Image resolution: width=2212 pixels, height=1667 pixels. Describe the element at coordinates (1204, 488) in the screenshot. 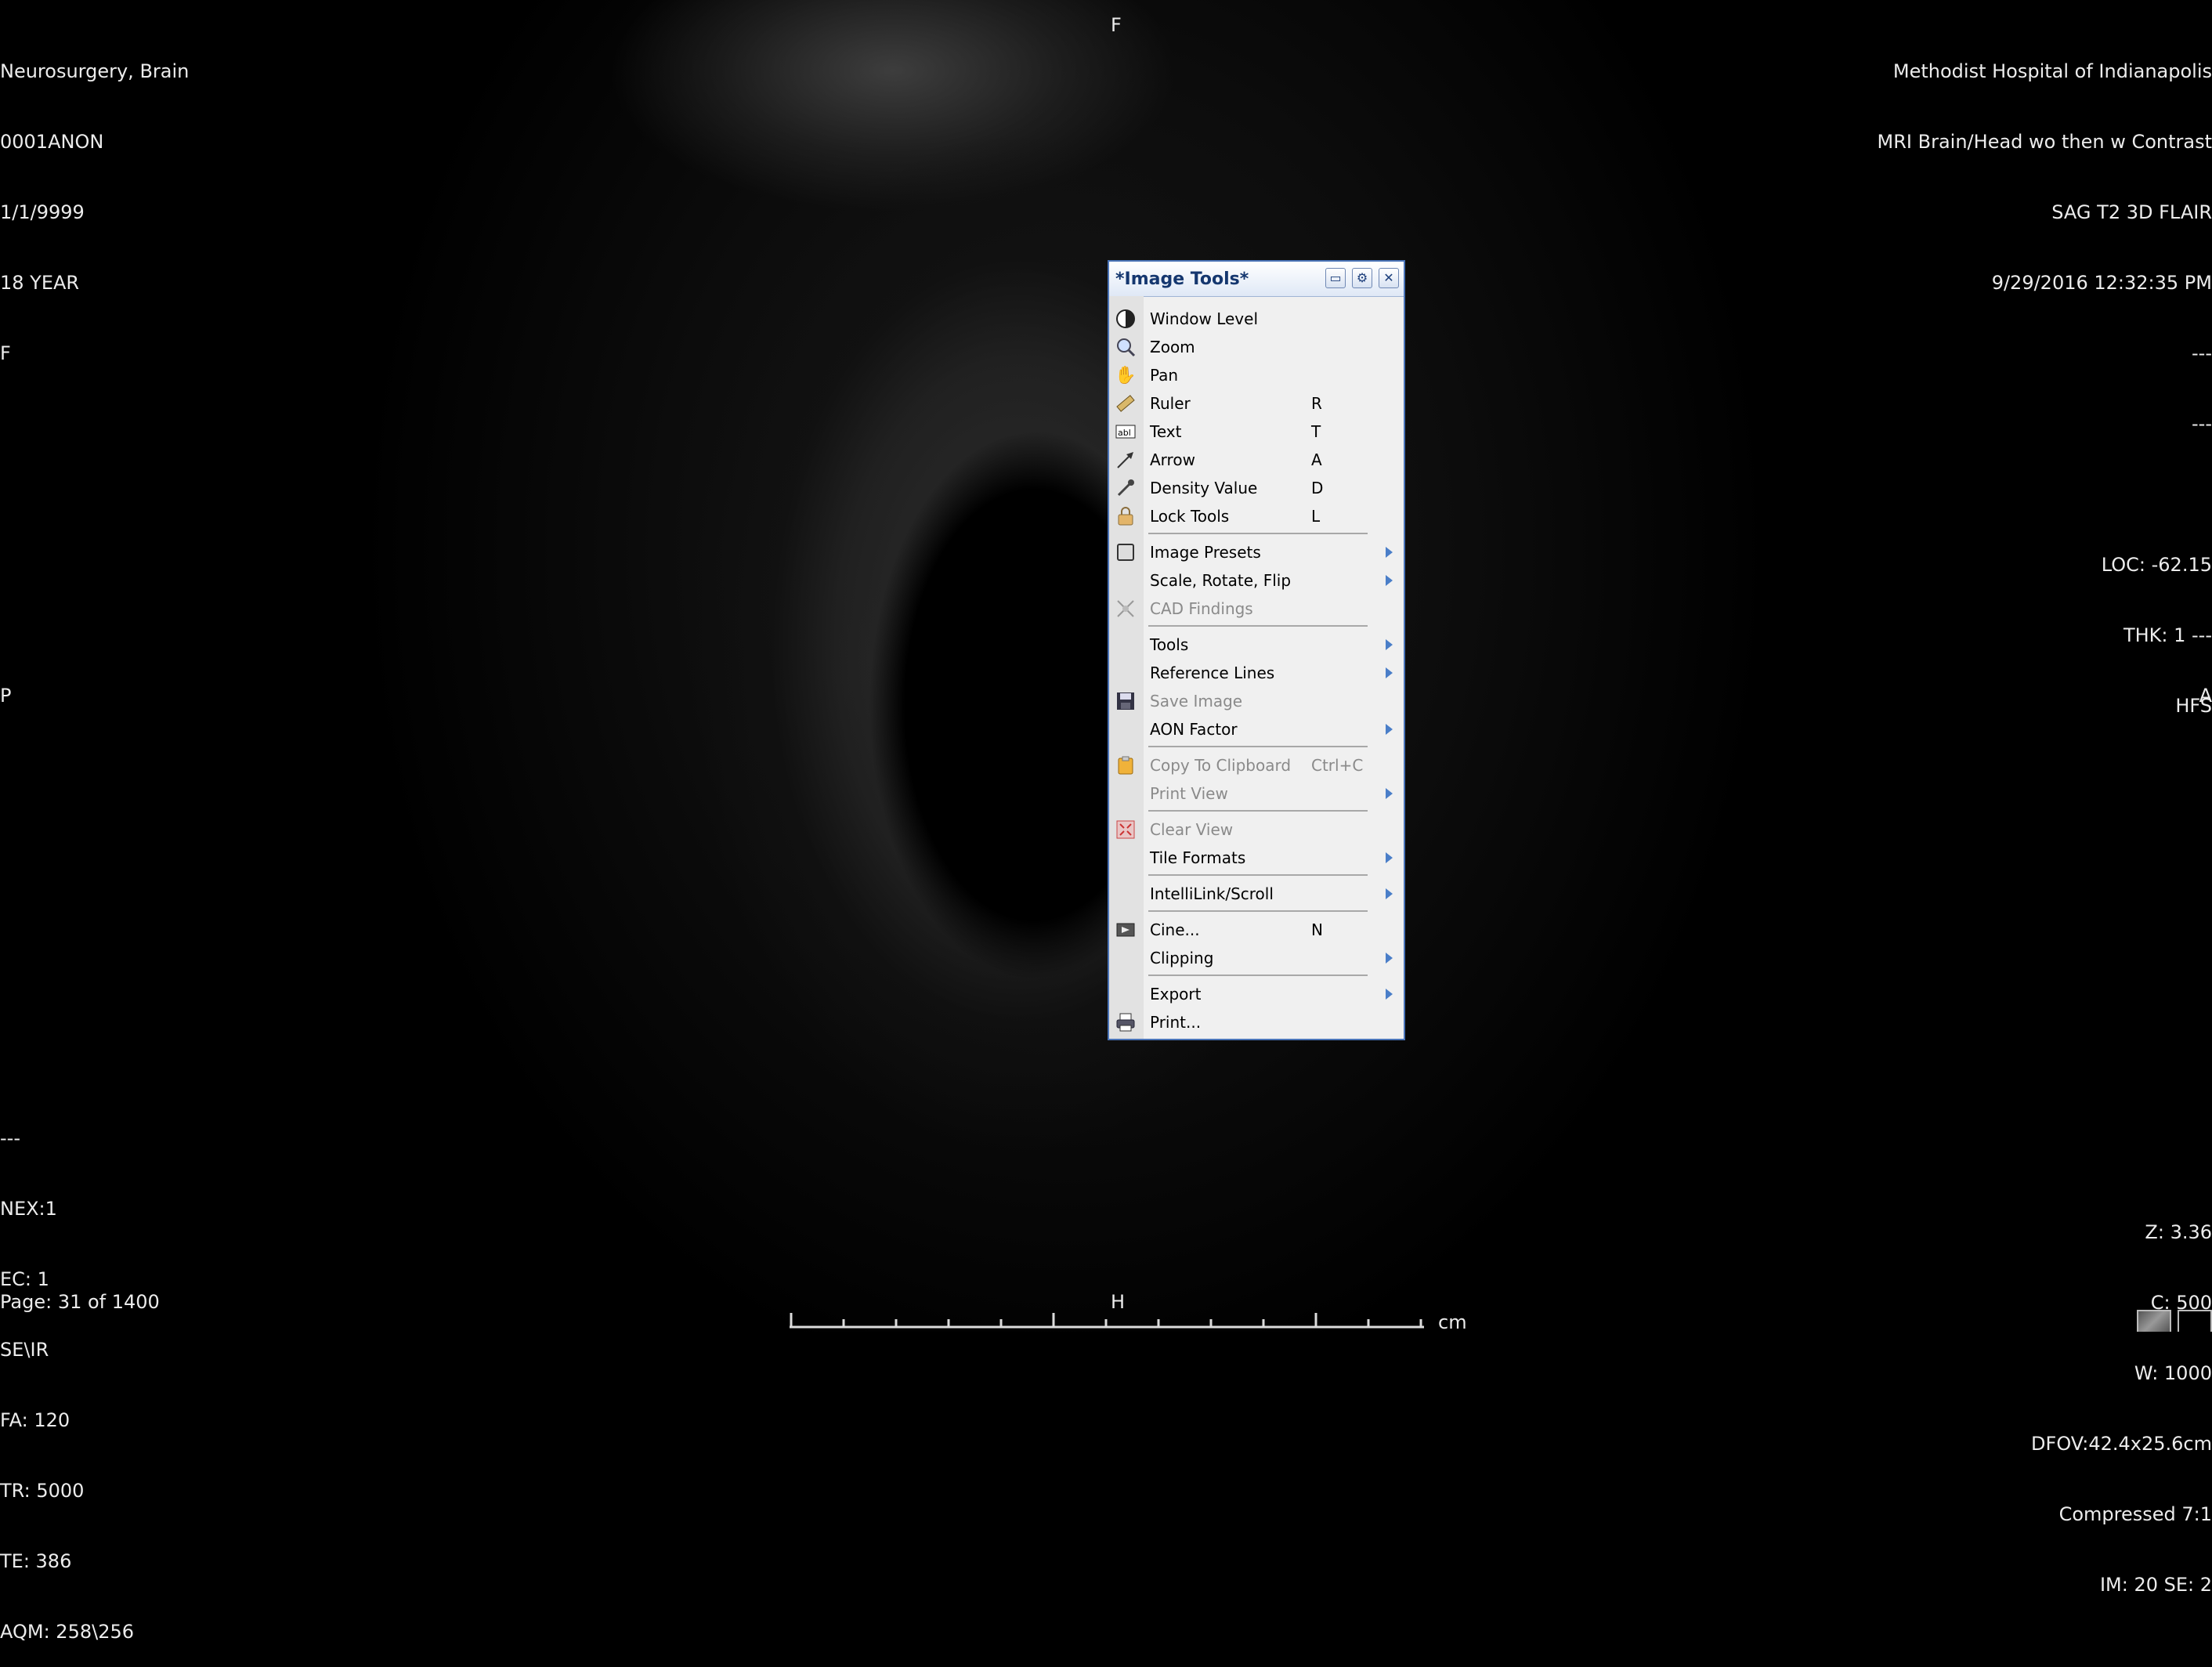

I see `menu-item-label: Density Value` at that location.